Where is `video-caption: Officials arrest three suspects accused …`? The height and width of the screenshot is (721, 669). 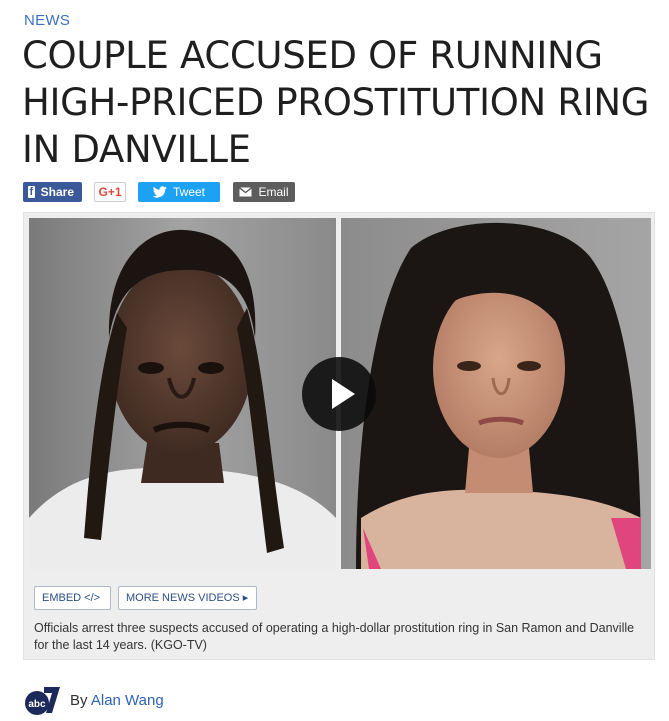
video-caption: Officials arrest three suspects accused … is located at coordinates (334, 636).